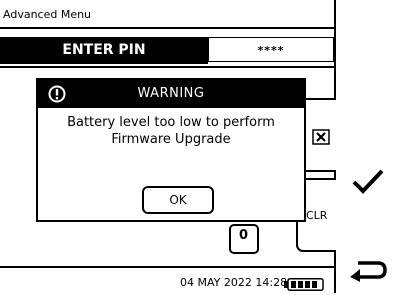  I want to click on dialog-title: WARNING, so click(171, 93).